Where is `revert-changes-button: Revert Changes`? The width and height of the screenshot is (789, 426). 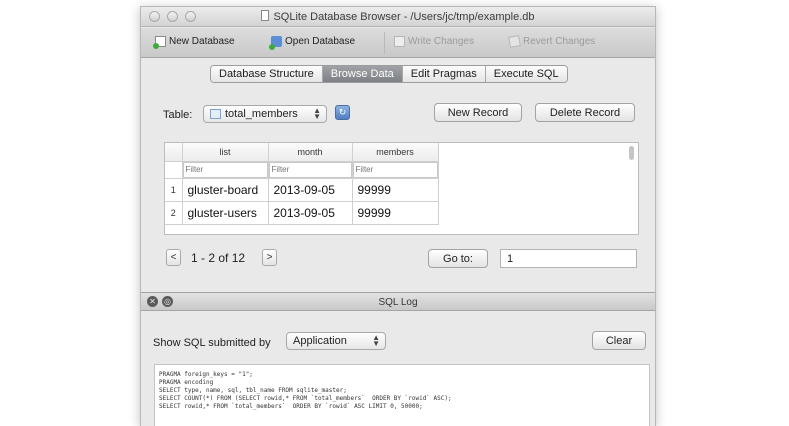
revert-changes-button: Revert Changes is located at coordinates (552, 41).